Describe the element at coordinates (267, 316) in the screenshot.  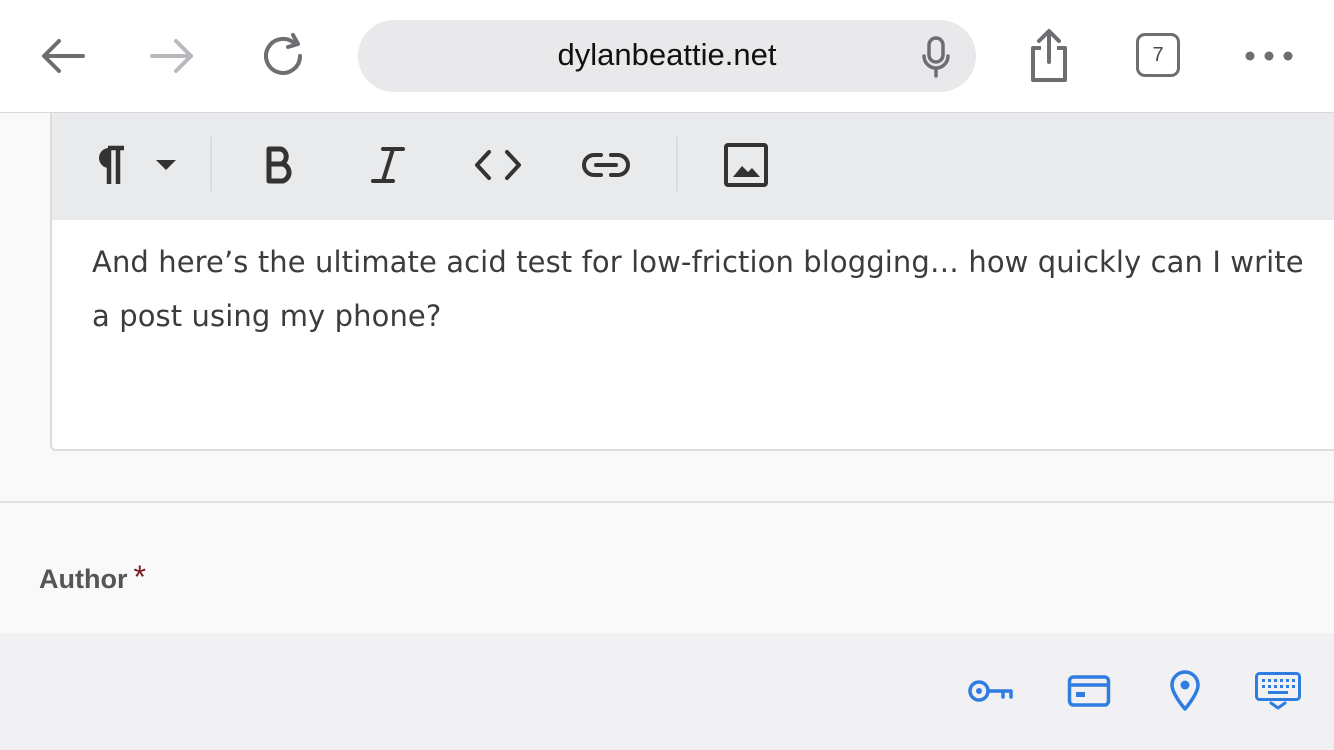
I see `editor-line: a post using my phone?` at that location.